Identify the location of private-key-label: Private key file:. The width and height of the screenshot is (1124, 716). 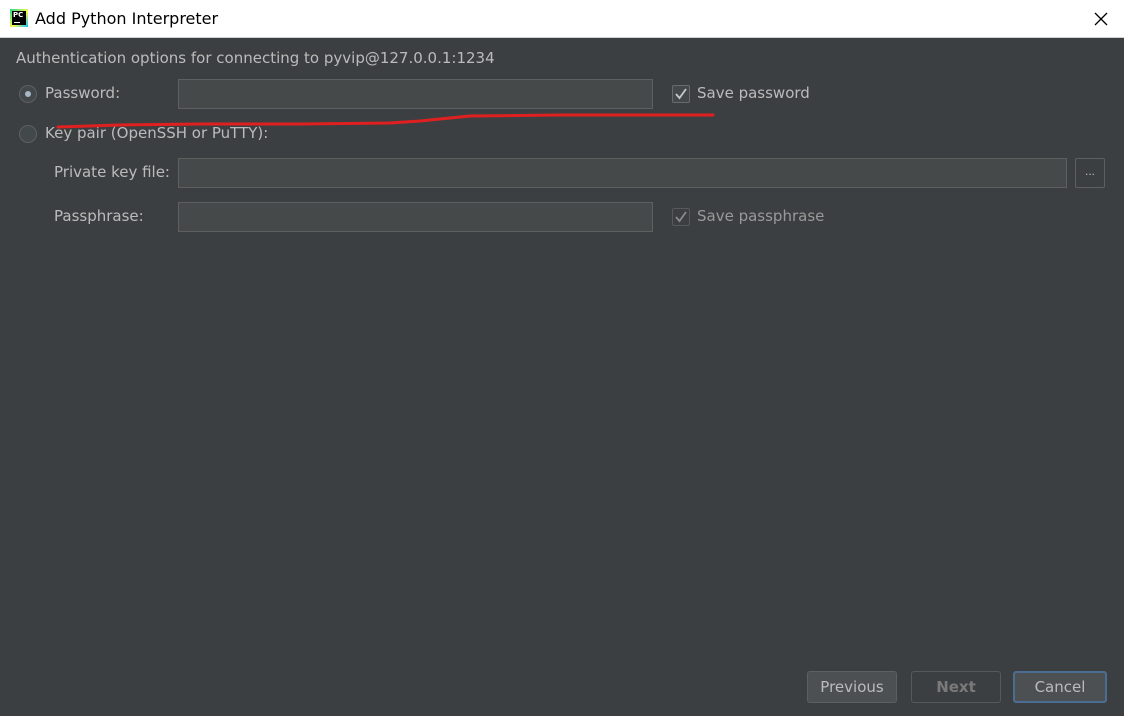
(112, 172).